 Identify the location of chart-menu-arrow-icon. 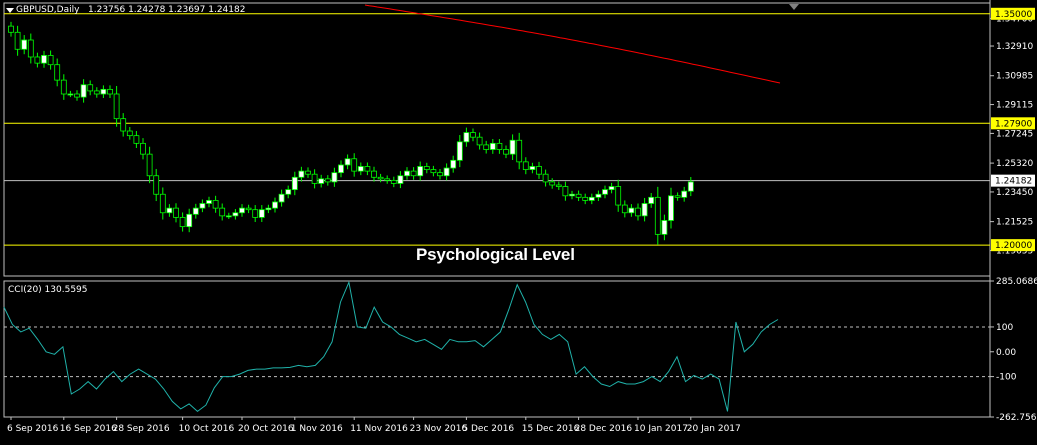
(10, 10).